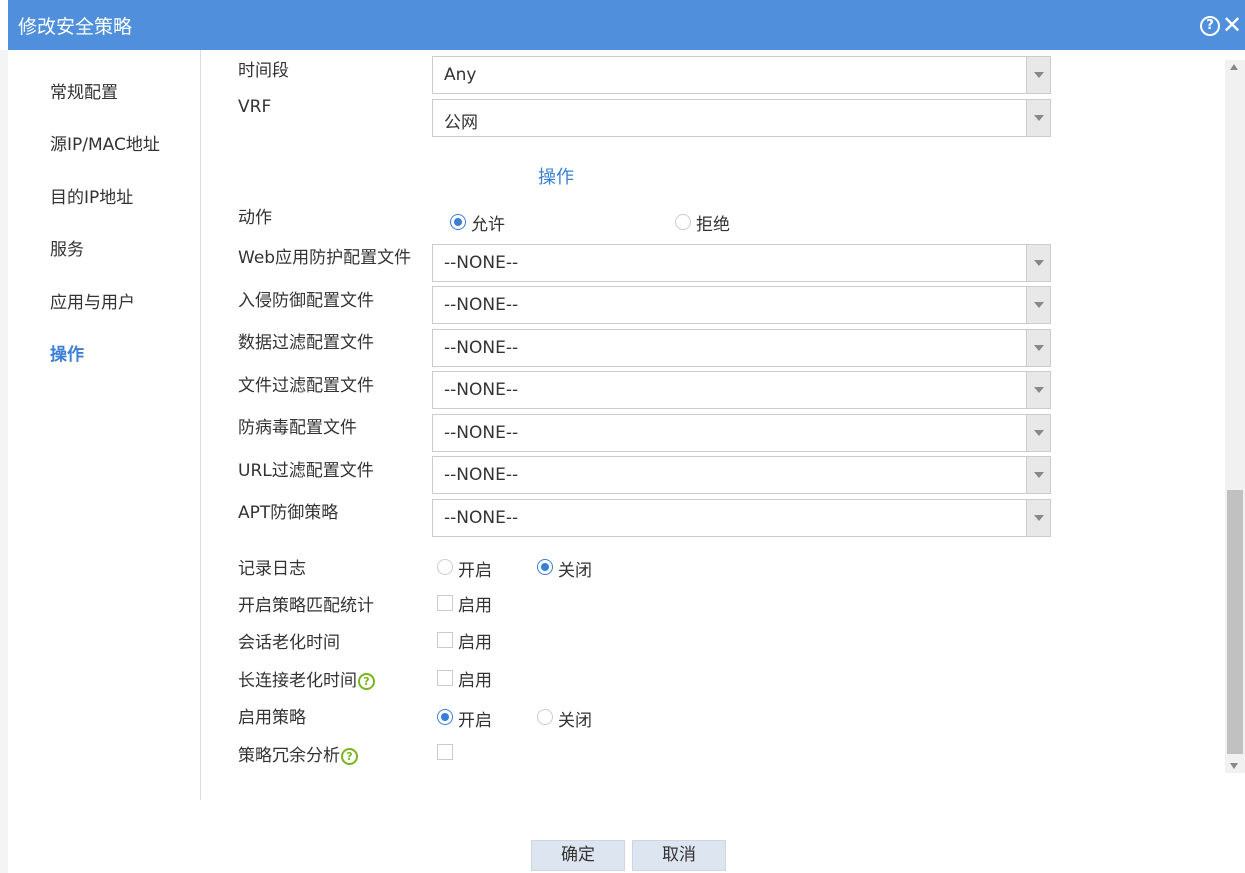 Image resolution: width=1245 pixels, height=873 pixels. I want to click on time-range-select: Any, so click(741, 75).